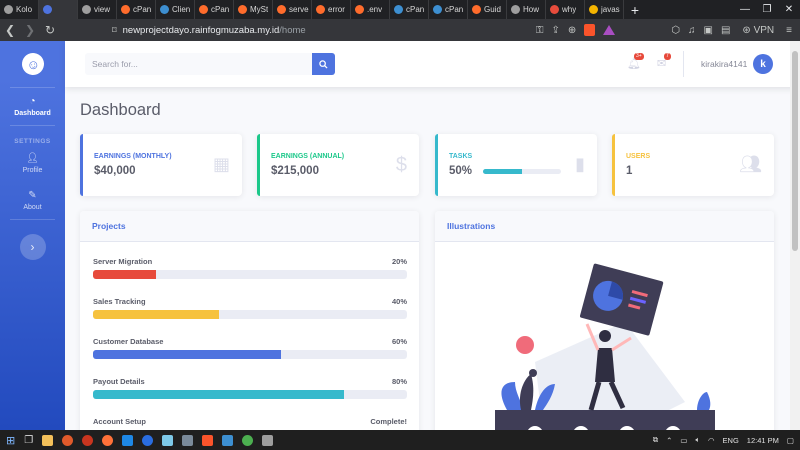 The width and height of the screenshot is (800, 450). Describe the element at coordinates (556, 30) in the screenshot. I see `share-icon: ⇪` at that location.